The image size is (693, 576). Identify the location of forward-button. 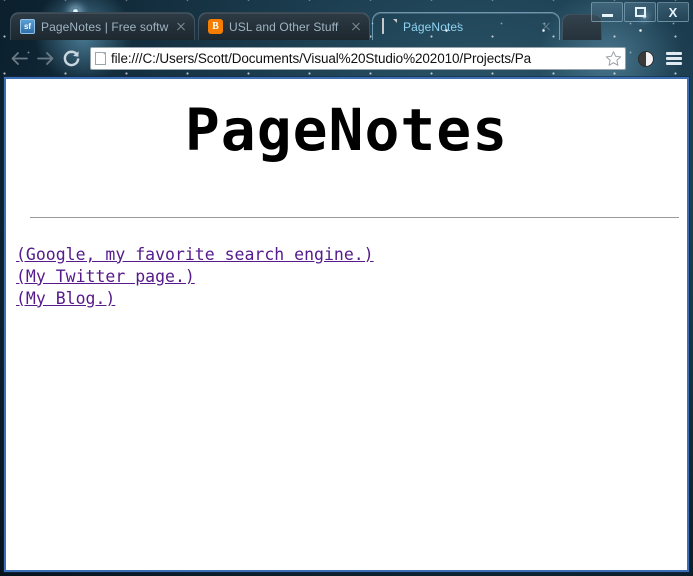
(45, 59).